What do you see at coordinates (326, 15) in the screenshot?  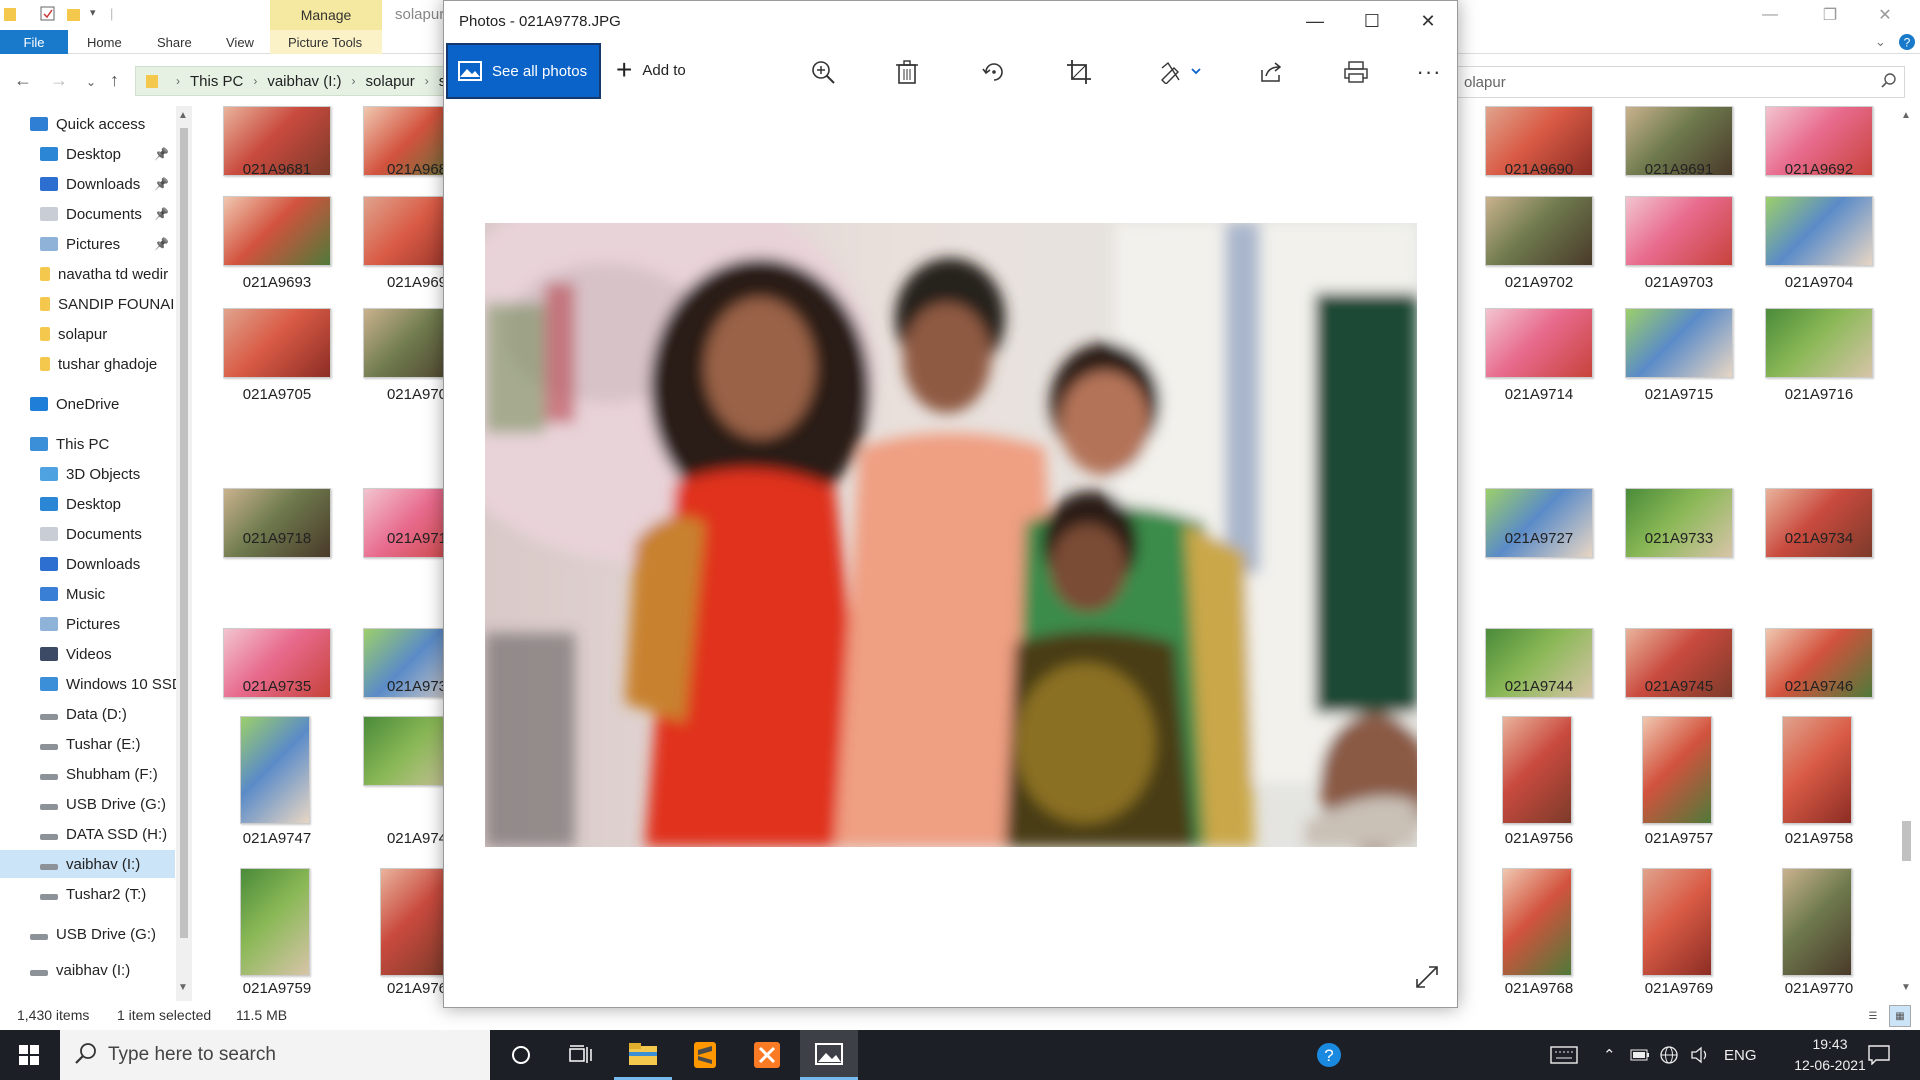 I see `manage-tab: Manage` at bounding box center [326, 15].